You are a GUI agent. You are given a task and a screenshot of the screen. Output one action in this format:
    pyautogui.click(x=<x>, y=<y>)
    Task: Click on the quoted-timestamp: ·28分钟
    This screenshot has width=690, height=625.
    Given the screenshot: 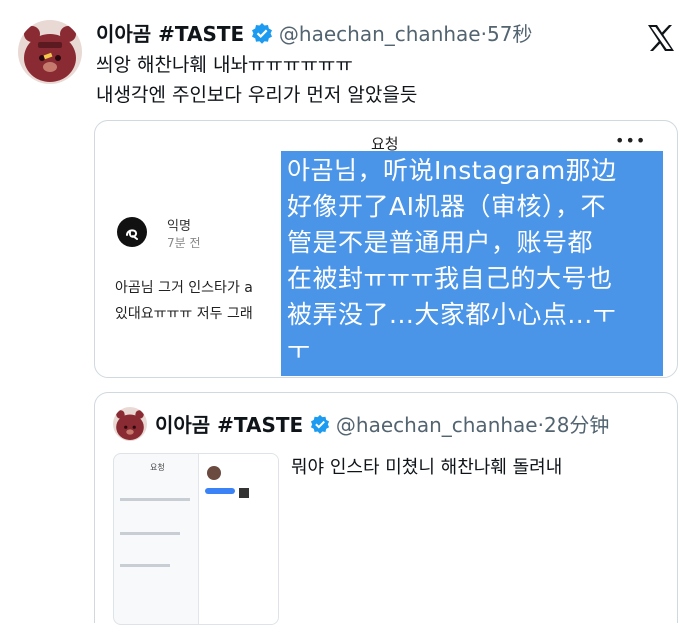 What is the action you would take?
    pyautogui.click(x=574, y=425)
    